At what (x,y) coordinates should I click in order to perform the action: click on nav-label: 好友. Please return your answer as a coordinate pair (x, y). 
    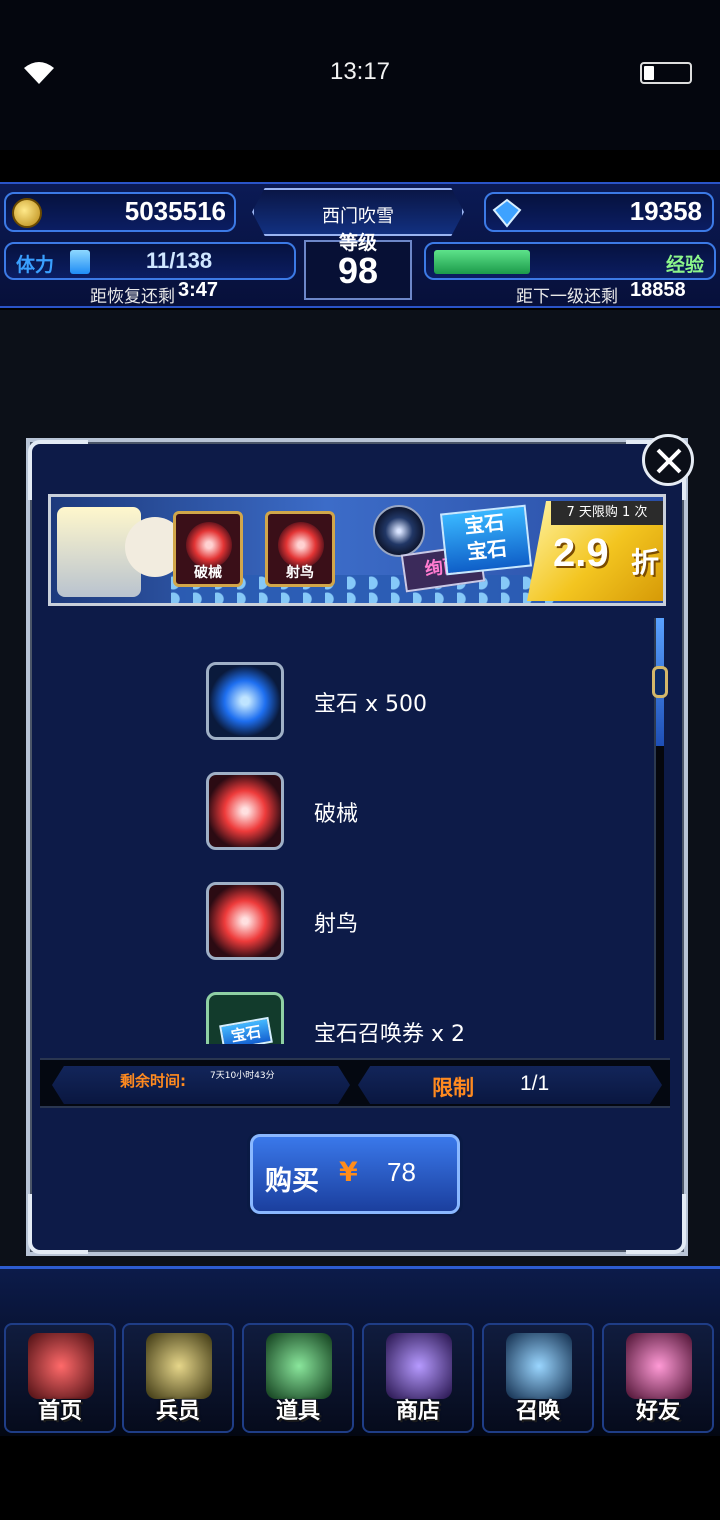
    Looking at the image, I should click on (657, 1411).